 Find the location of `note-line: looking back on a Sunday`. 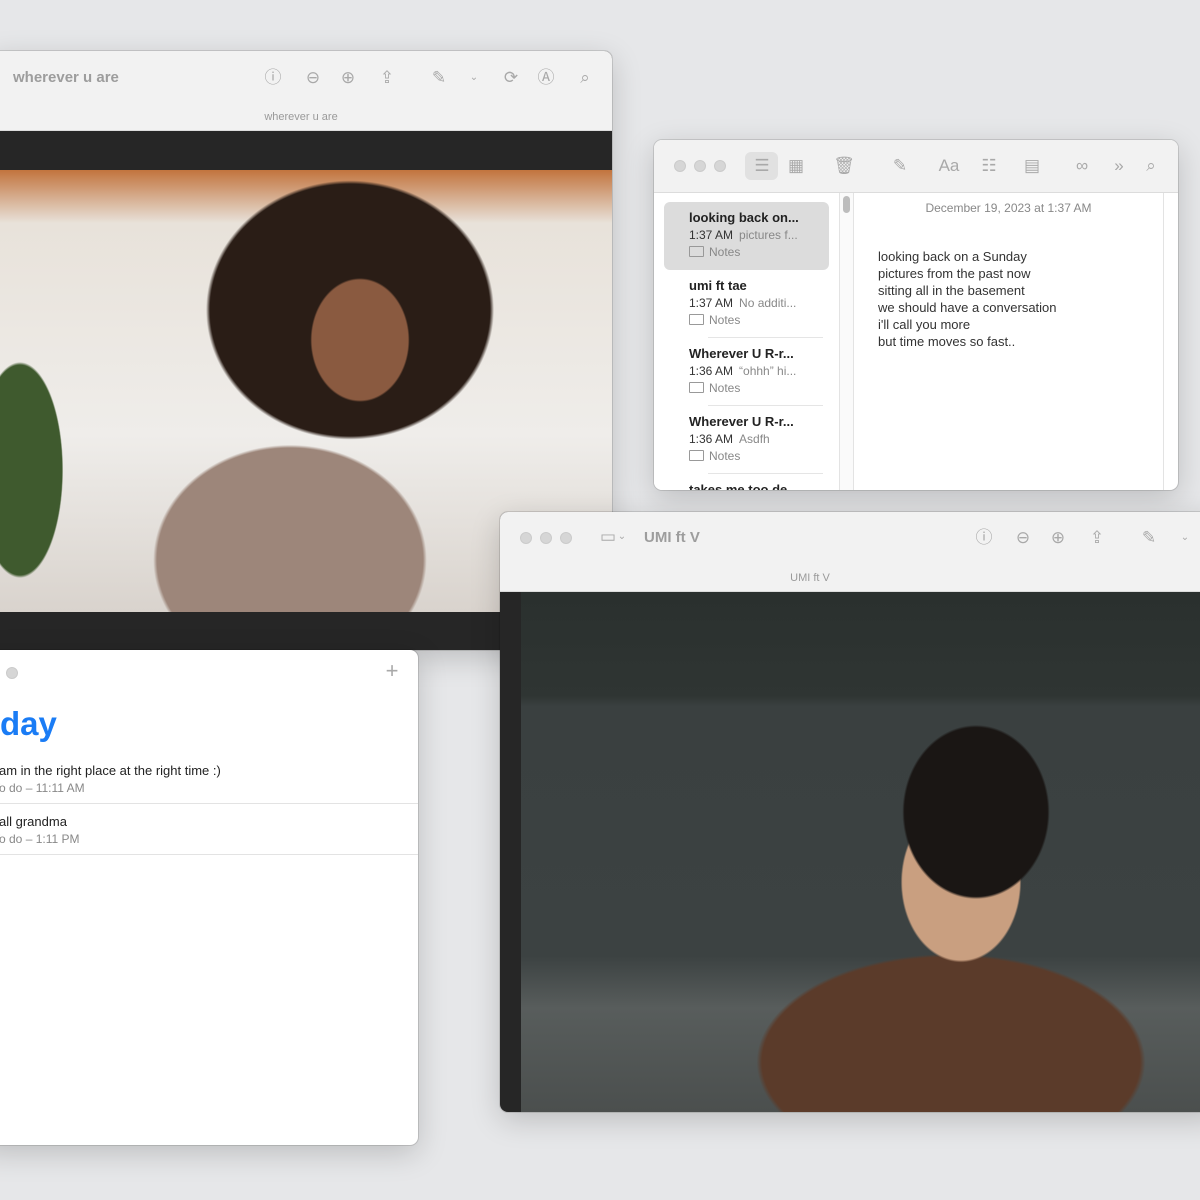

note-line: looking back on a Sunday is located at coordinates (952, 256).